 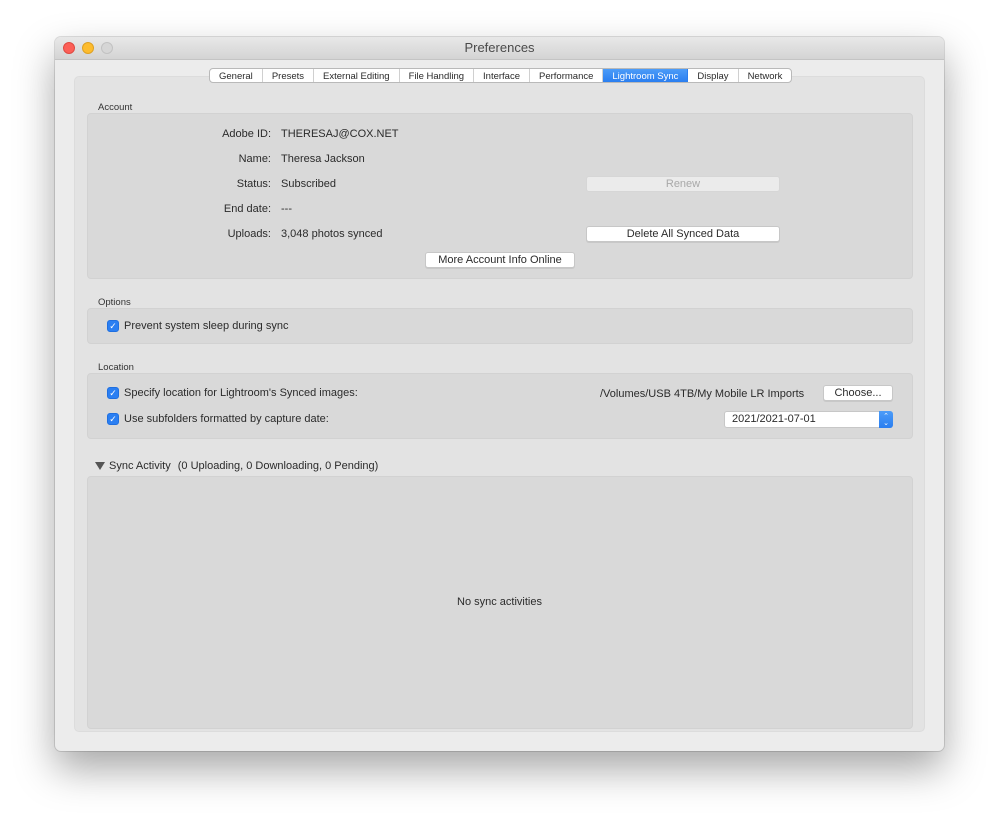 What do you see at coordinates (115, 107) in the screenshot?
I see `account-section-label: Account` at bounding box center [115, 107].